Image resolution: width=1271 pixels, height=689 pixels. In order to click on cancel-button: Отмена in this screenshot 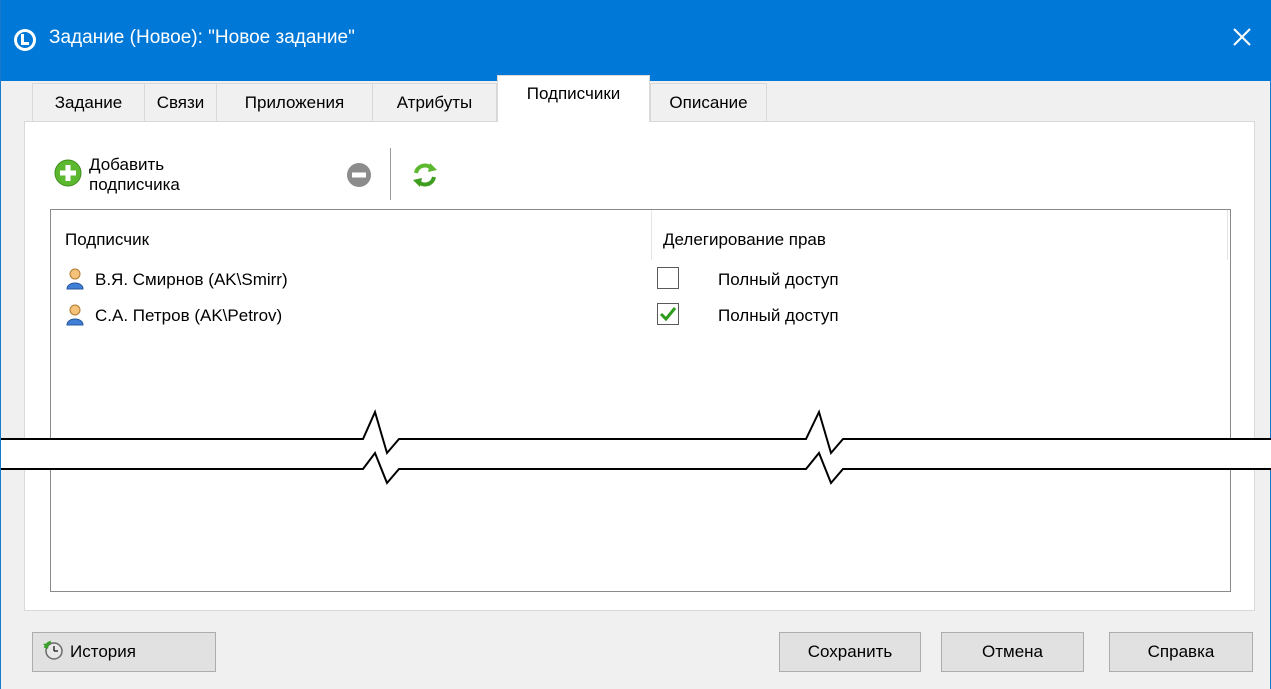, I will do `click(1012, 652)`.